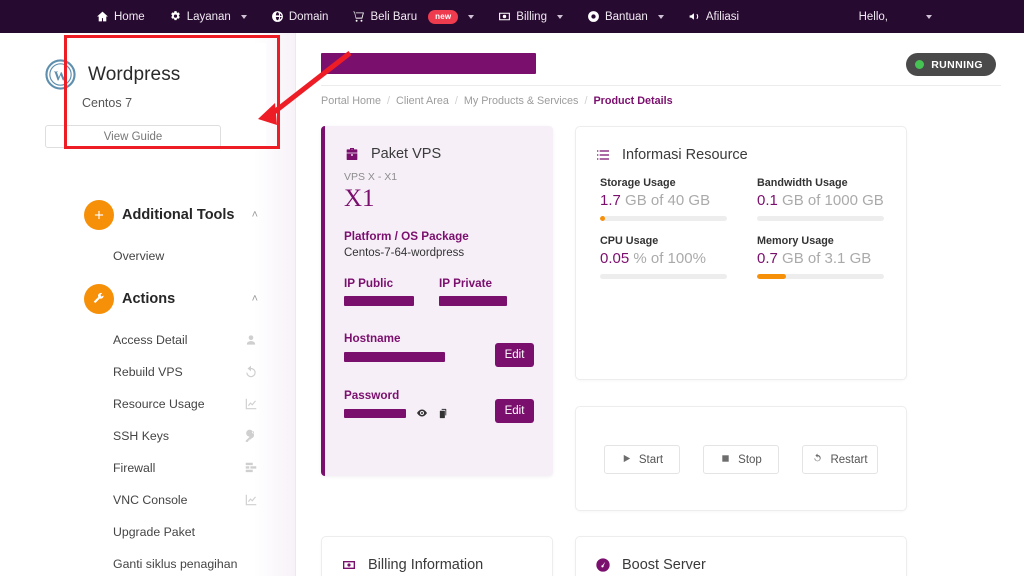 This screenshot has height=576, width=1024. What do you see at coordinates (741, 555) in the screenshot?
I see `boost-card-header: Boost Server` at bounding box center [741, 555].